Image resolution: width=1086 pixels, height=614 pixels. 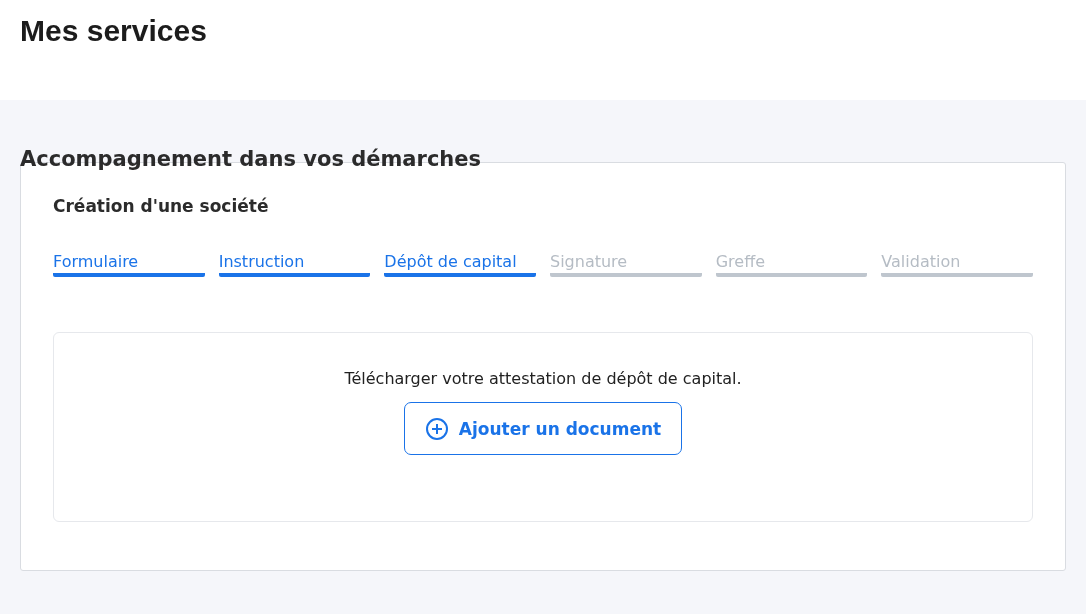 What do you see at coordinates (114, 30) in the screenshot?
I see `page-title: Mes services` at bounding box center [114, 30].